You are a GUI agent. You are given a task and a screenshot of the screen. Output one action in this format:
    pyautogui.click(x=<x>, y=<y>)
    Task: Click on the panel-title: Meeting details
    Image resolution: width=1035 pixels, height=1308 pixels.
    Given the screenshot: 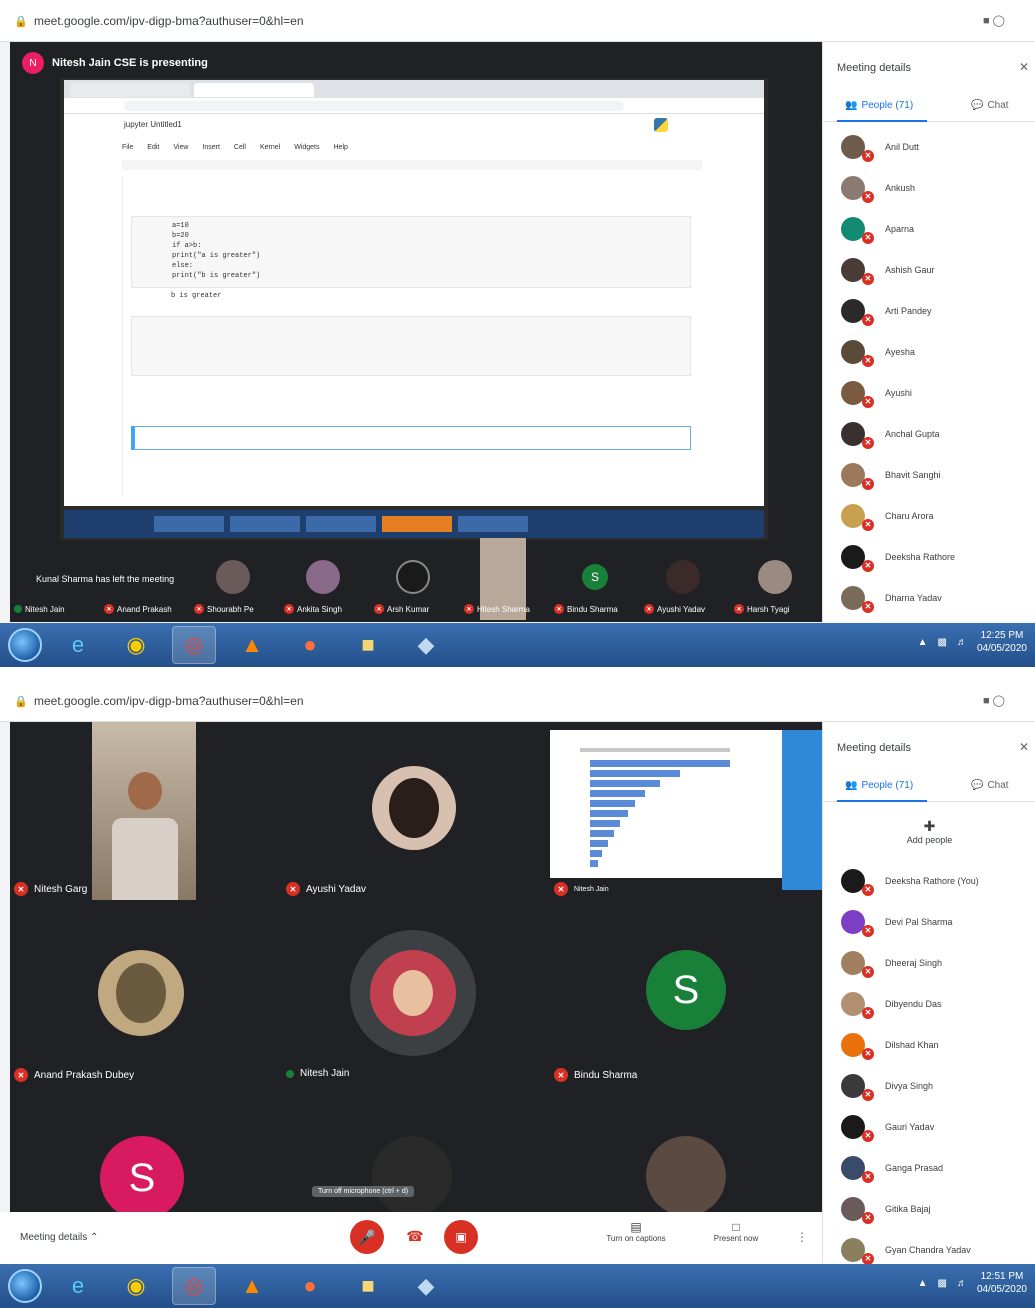 What is the action you would take?
    pyautogui.click(x=874, y=748)
    